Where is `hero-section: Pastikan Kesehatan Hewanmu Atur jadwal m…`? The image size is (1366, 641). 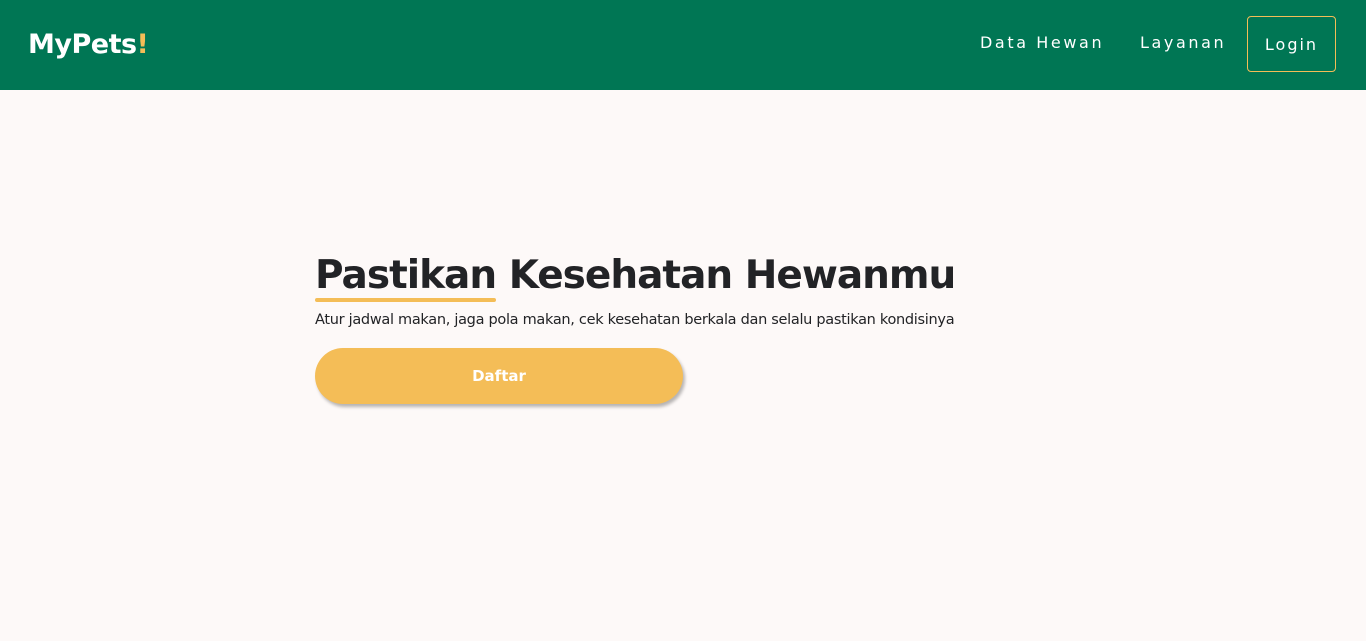
hero-section: Pastikan Kesehatan Hewanmu Atur jadwal m… is located at coordinates (695, 327).